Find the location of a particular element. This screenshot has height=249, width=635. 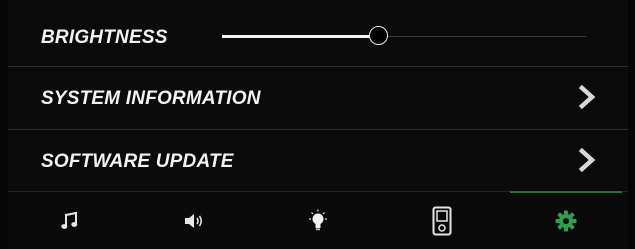

slider-fill is located at coordinates (300, 36).